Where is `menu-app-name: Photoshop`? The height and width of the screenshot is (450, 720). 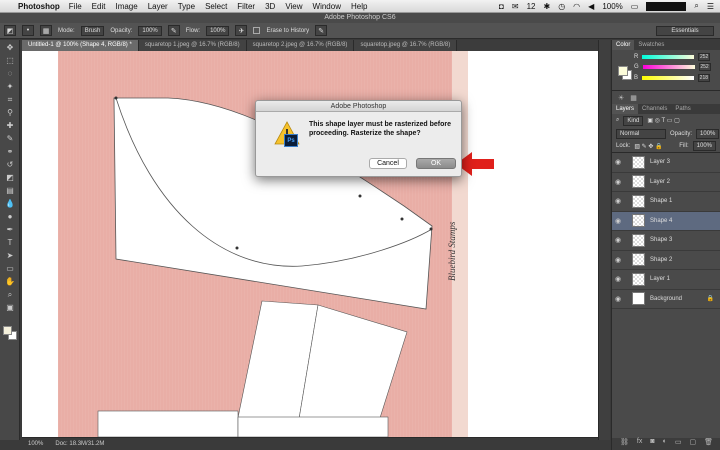 menu-app-name: Photoshop is located at coordinates (39, 6).